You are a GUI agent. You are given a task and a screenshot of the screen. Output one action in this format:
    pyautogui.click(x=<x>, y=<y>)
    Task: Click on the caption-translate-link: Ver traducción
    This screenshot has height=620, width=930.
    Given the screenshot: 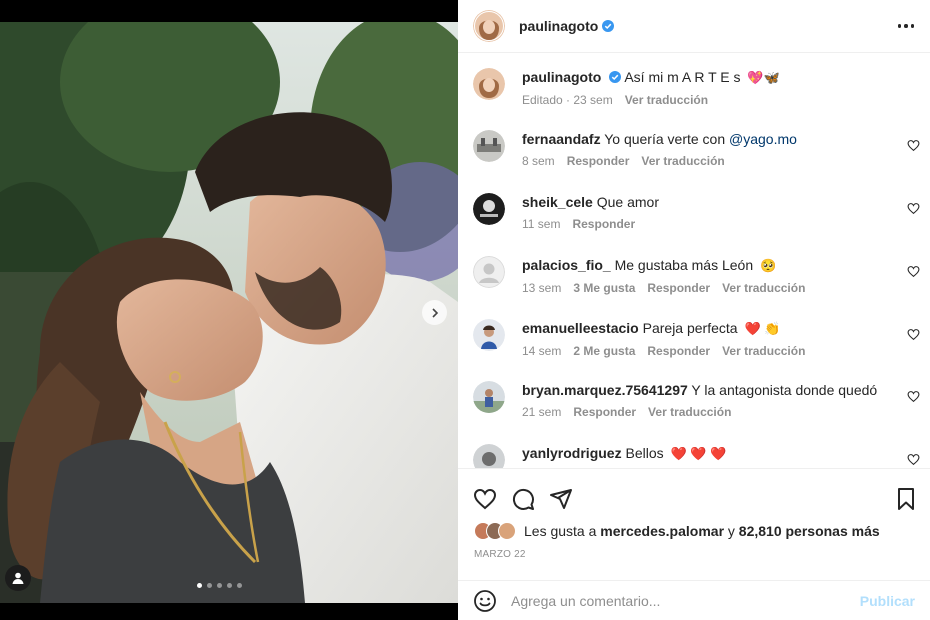 What is the action you would take?
    pyautogui.click(x=666, y=100)
    